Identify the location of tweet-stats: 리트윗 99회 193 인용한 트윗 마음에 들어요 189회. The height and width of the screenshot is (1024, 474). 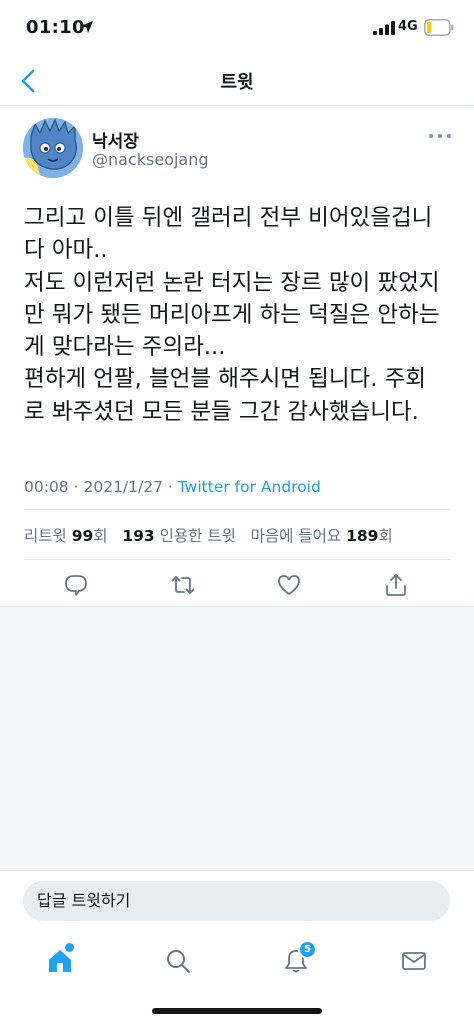
(208, 535).